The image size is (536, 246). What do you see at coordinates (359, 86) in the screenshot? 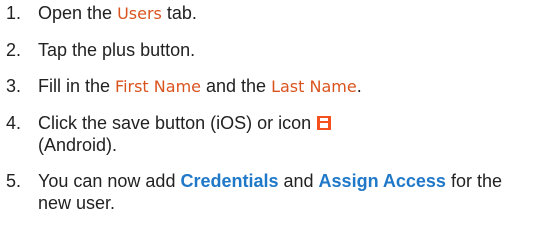
I see `step-text-part: .` at bounding box center [359, 86].